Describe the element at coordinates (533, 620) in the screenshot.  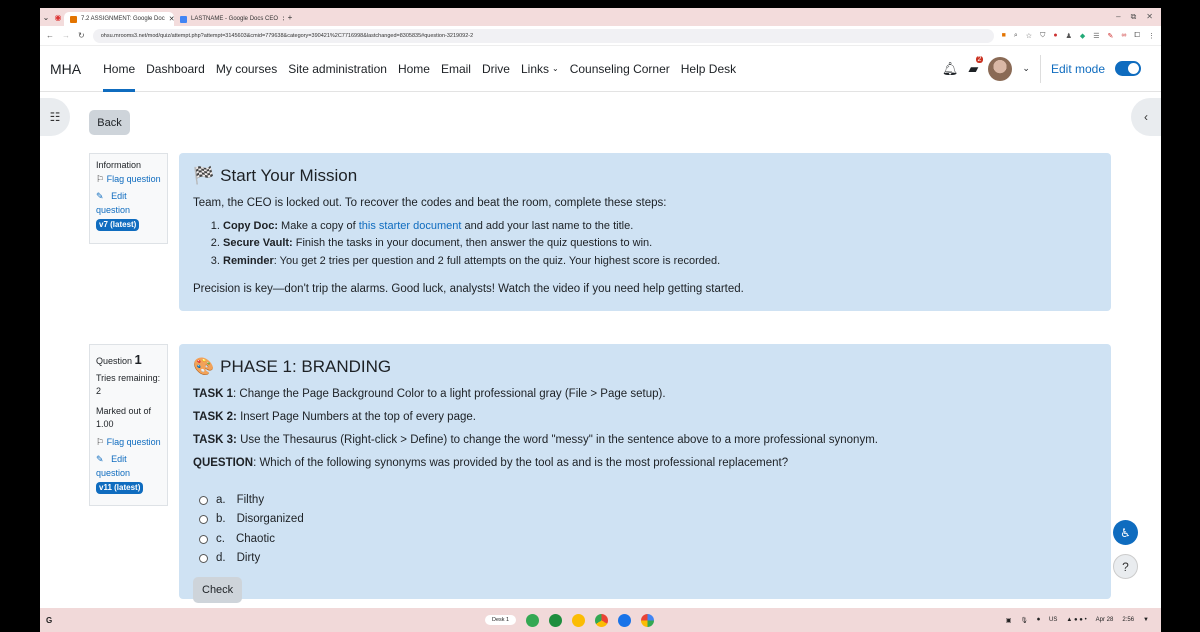
I see `phone-app-icon` at that location.